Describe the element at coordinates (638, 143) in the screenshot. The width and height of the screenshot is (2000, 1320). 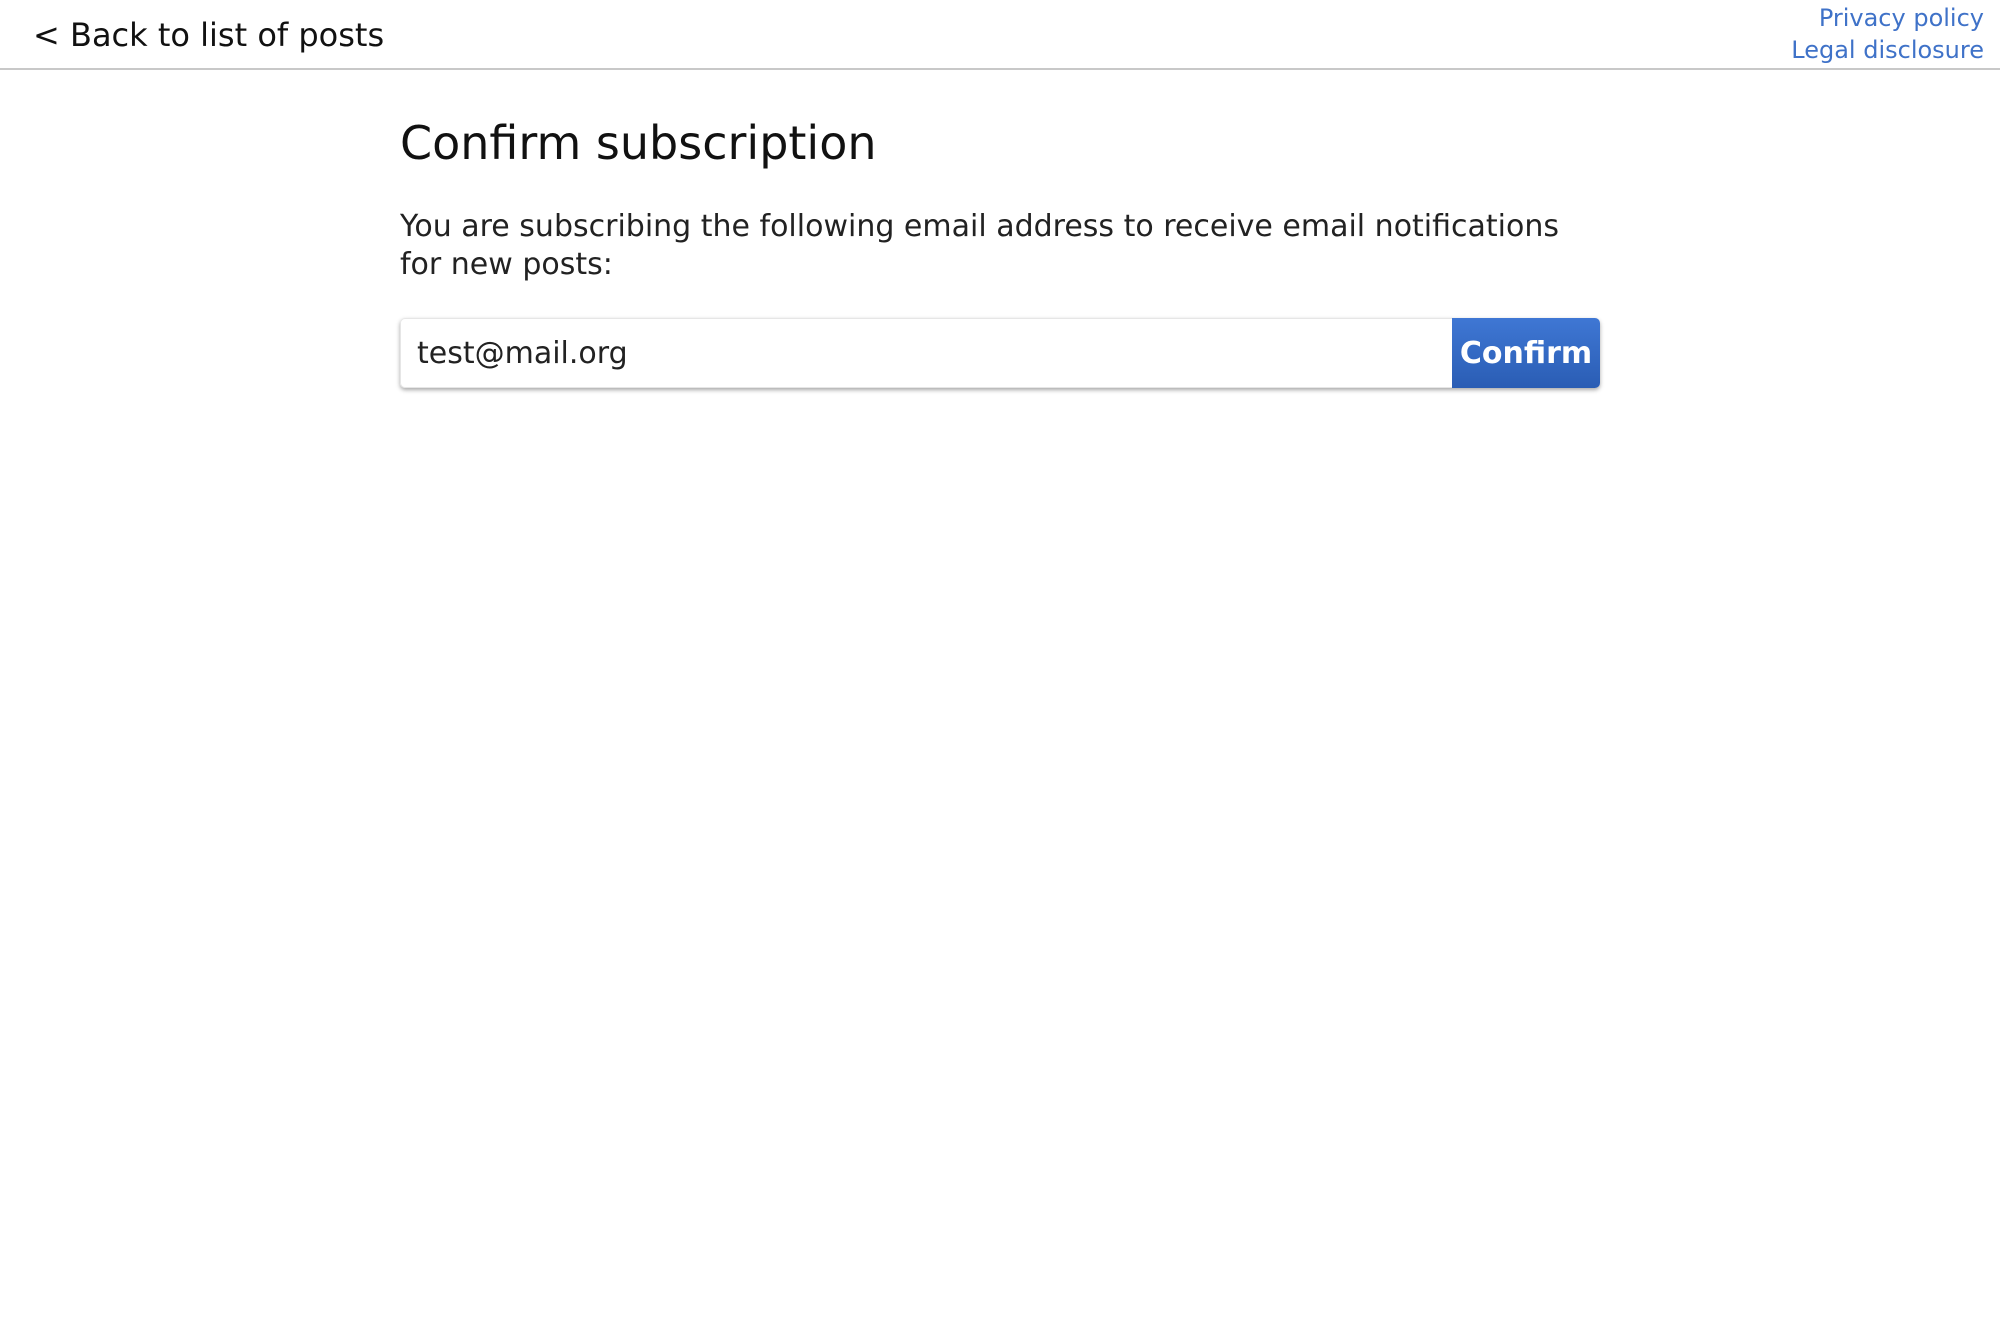
I see `page-title: Confirm subscription` at that location.